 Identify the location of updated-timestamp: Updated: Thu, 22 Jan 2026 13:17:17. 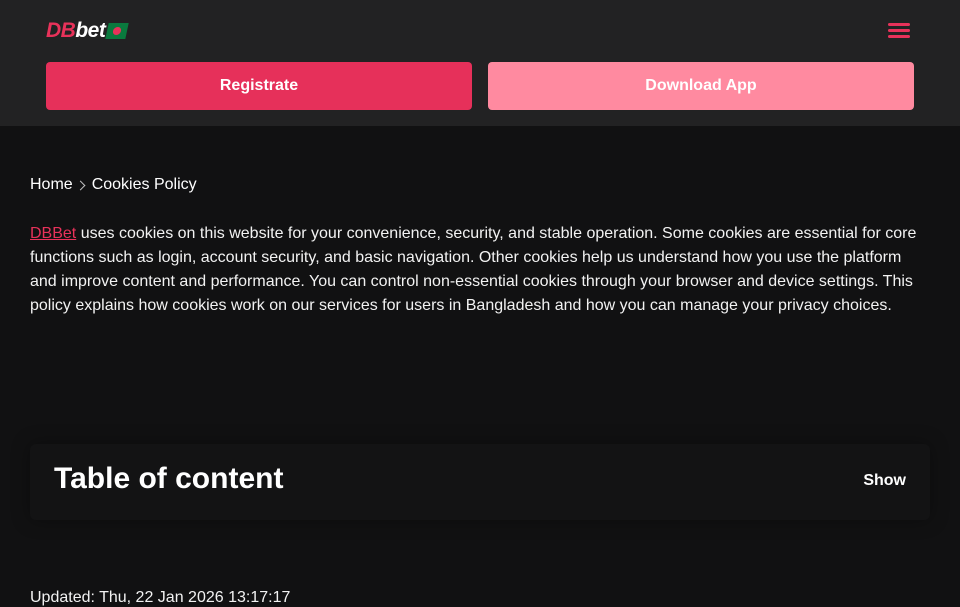
(160, 597).